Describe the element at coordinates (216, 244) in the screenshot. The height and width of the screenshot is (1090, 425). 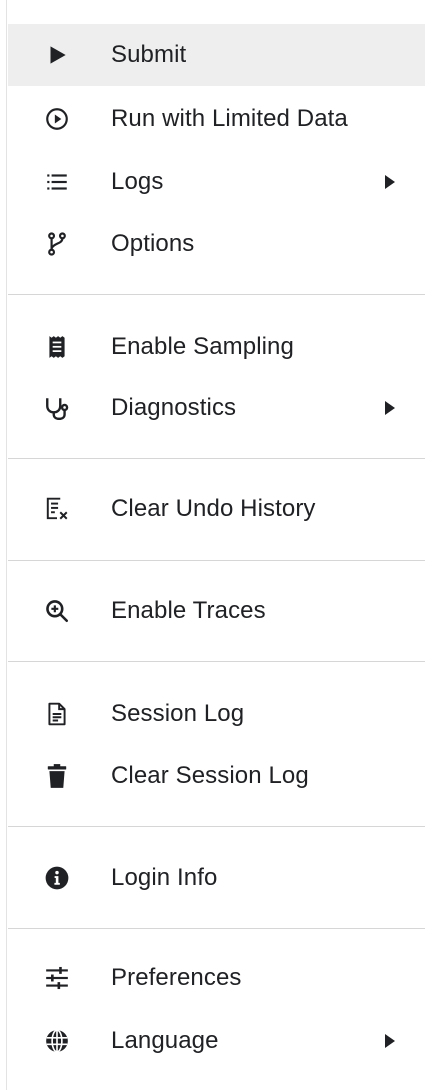
I see `menu-item-options: Options` at that location.